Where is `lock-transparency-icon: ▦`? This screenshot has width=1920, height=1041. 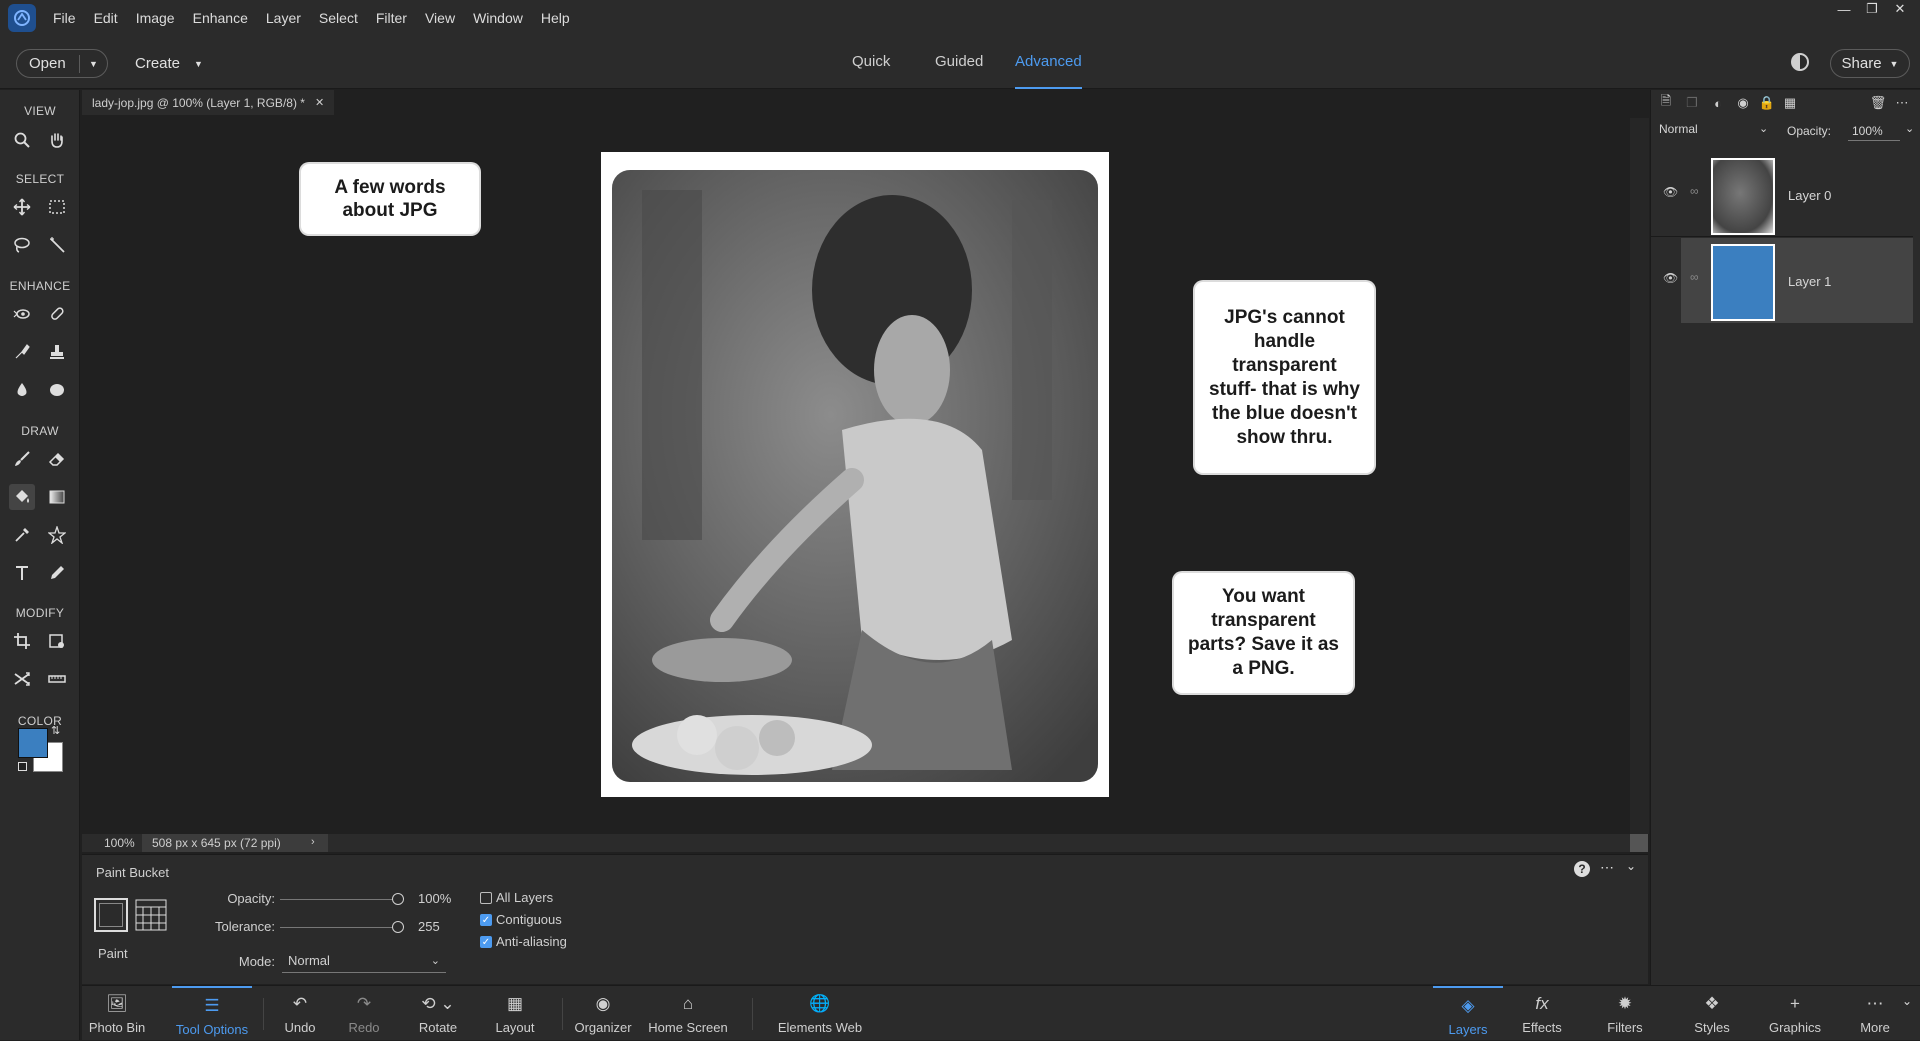 lock-transparency-icon: ▦ is located at coordinates (1790, 103).